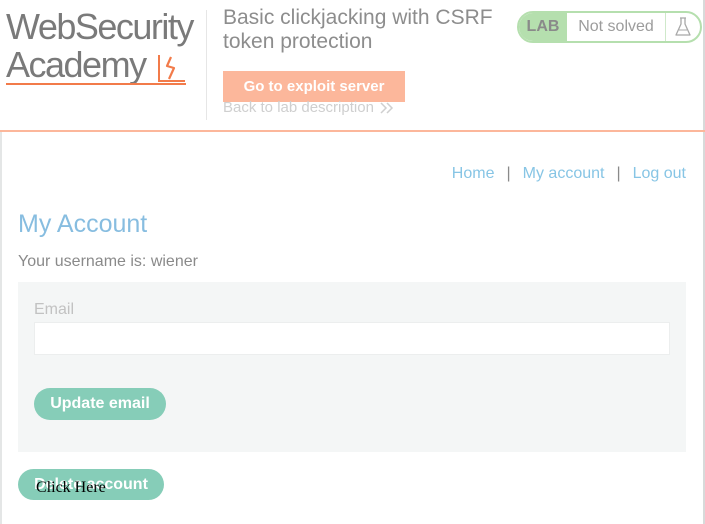 The image size is (705, 524). I want to click on flask-icon-container, so click(683, 27).